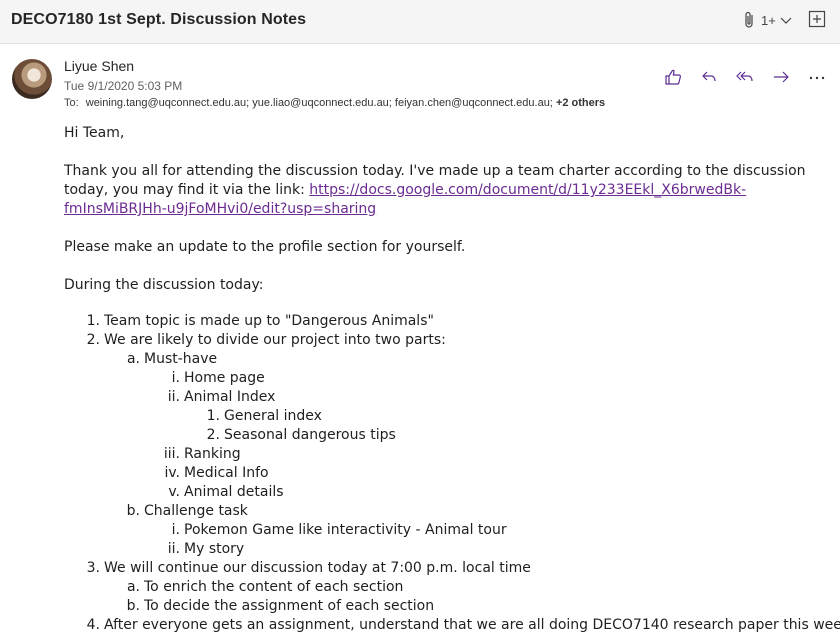 Image resolution: width=840 pixels, height=637 pixels. I want to click on list-item-text: Animal Index, so click(230, 397).